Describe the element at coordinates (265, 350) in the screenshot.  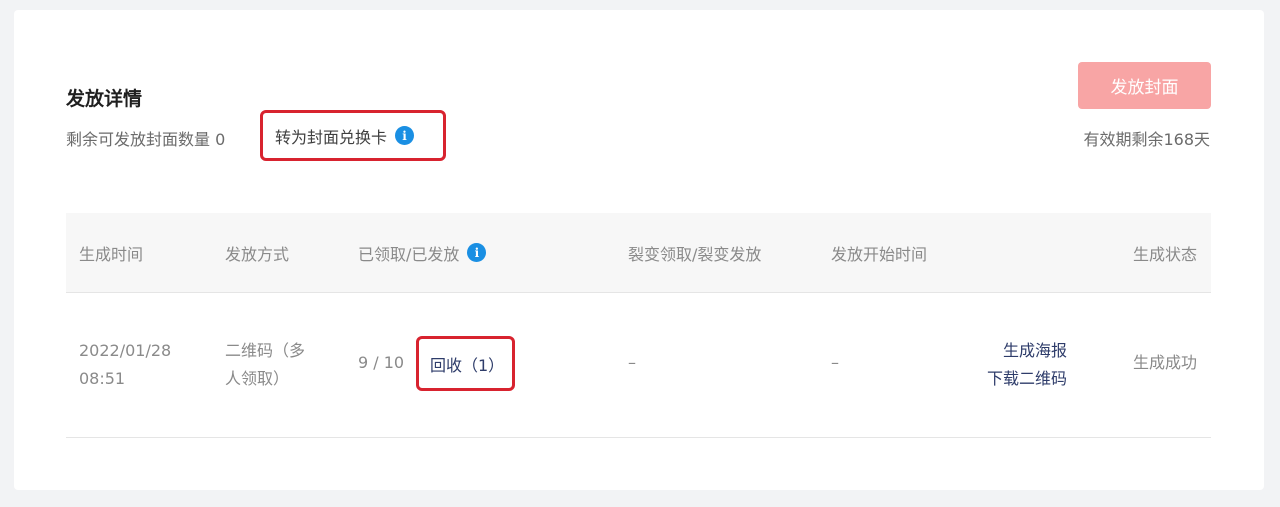
I see `method-line-1: 二维码（多` at that location.